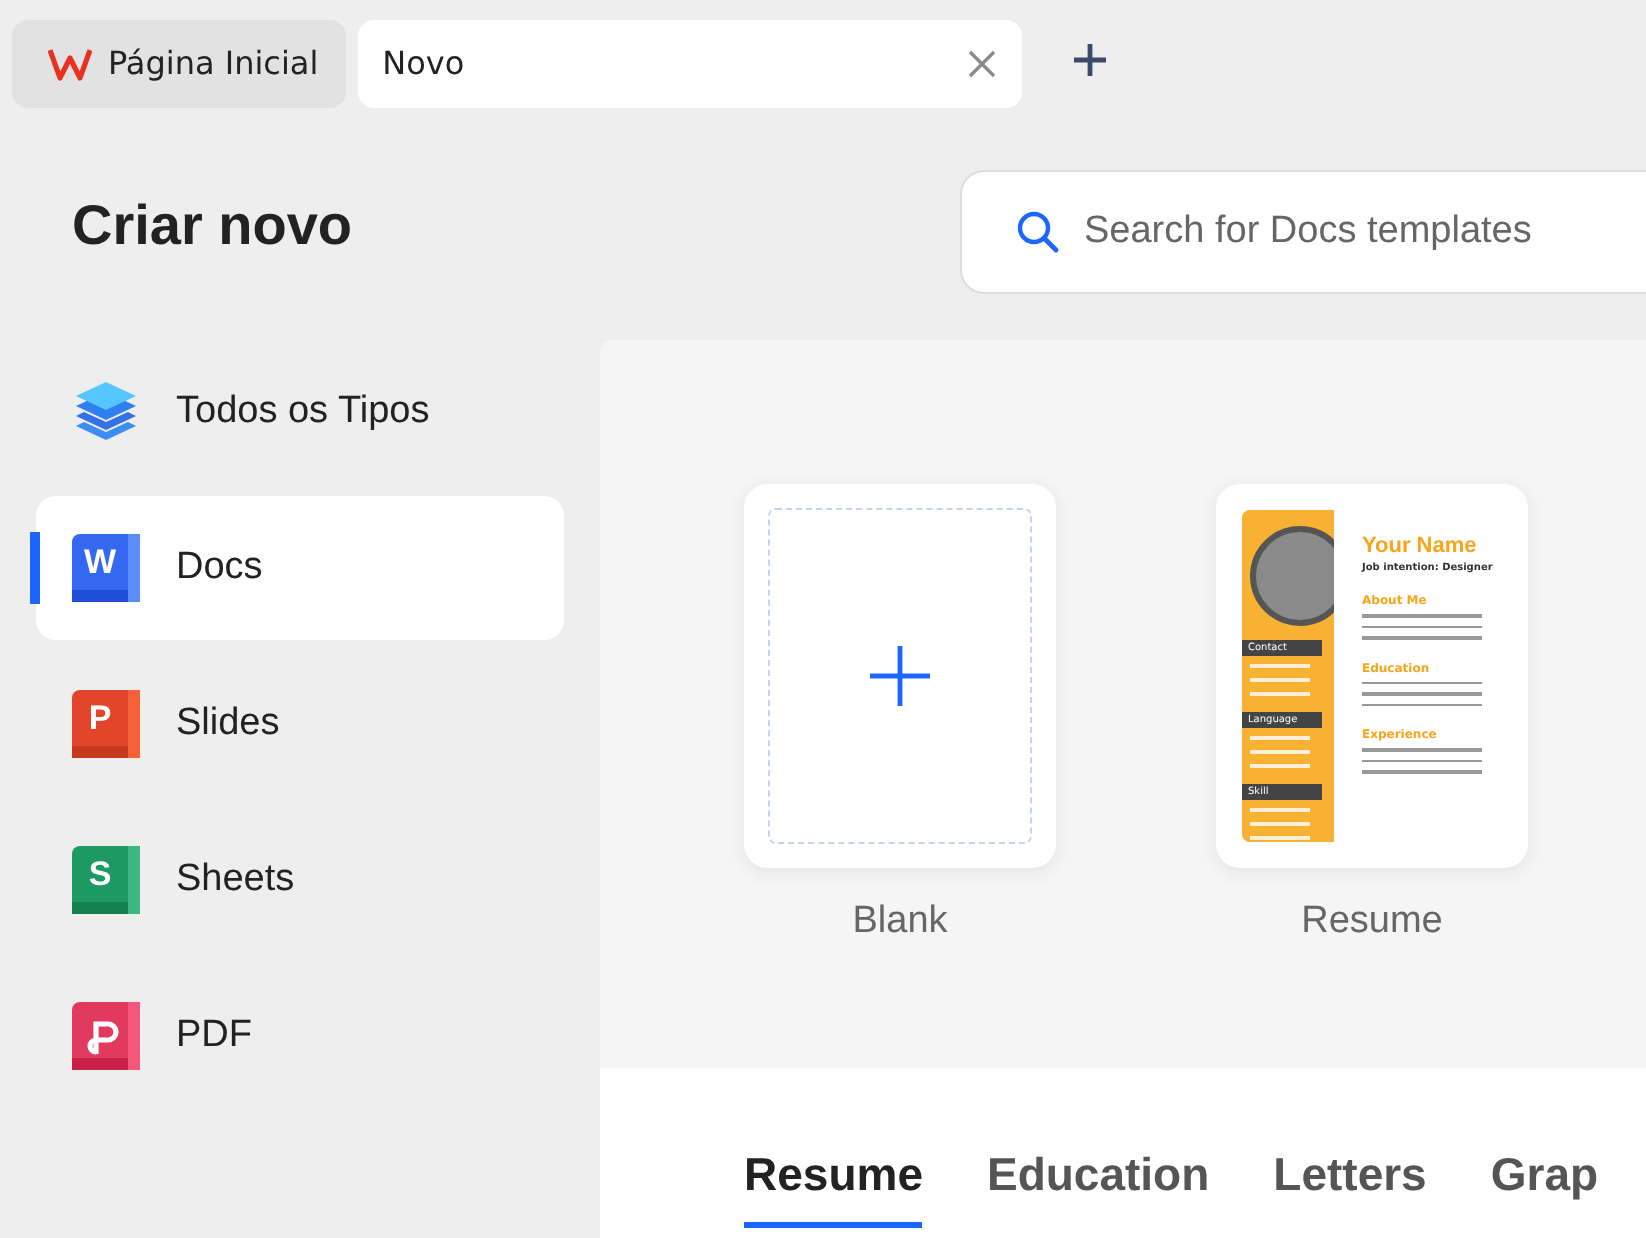  Describe the element at coordinates (106, 1036) in the screenshot. I see `pdf-icon` at that location.